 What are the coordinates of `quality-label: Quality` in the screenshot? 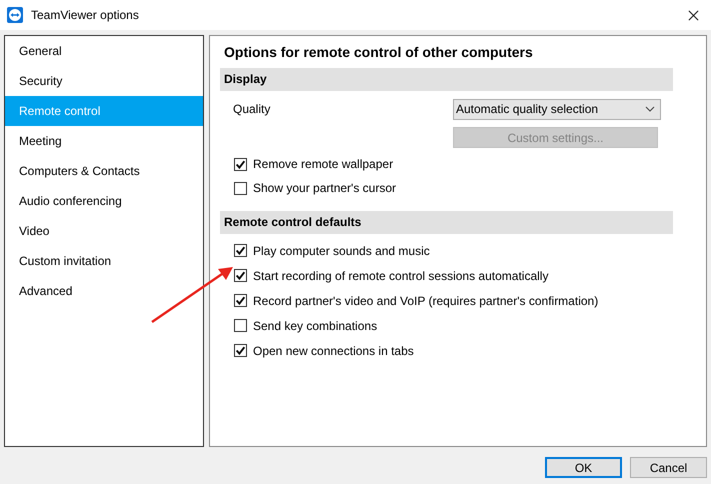 It's located at (252, 109).